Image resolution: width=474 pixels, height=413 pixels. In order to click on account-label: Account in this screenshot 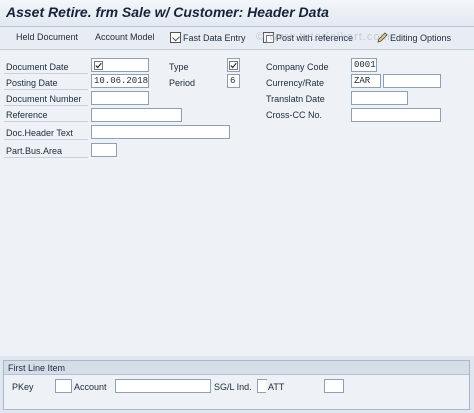, I will do `click(92, 387)`.